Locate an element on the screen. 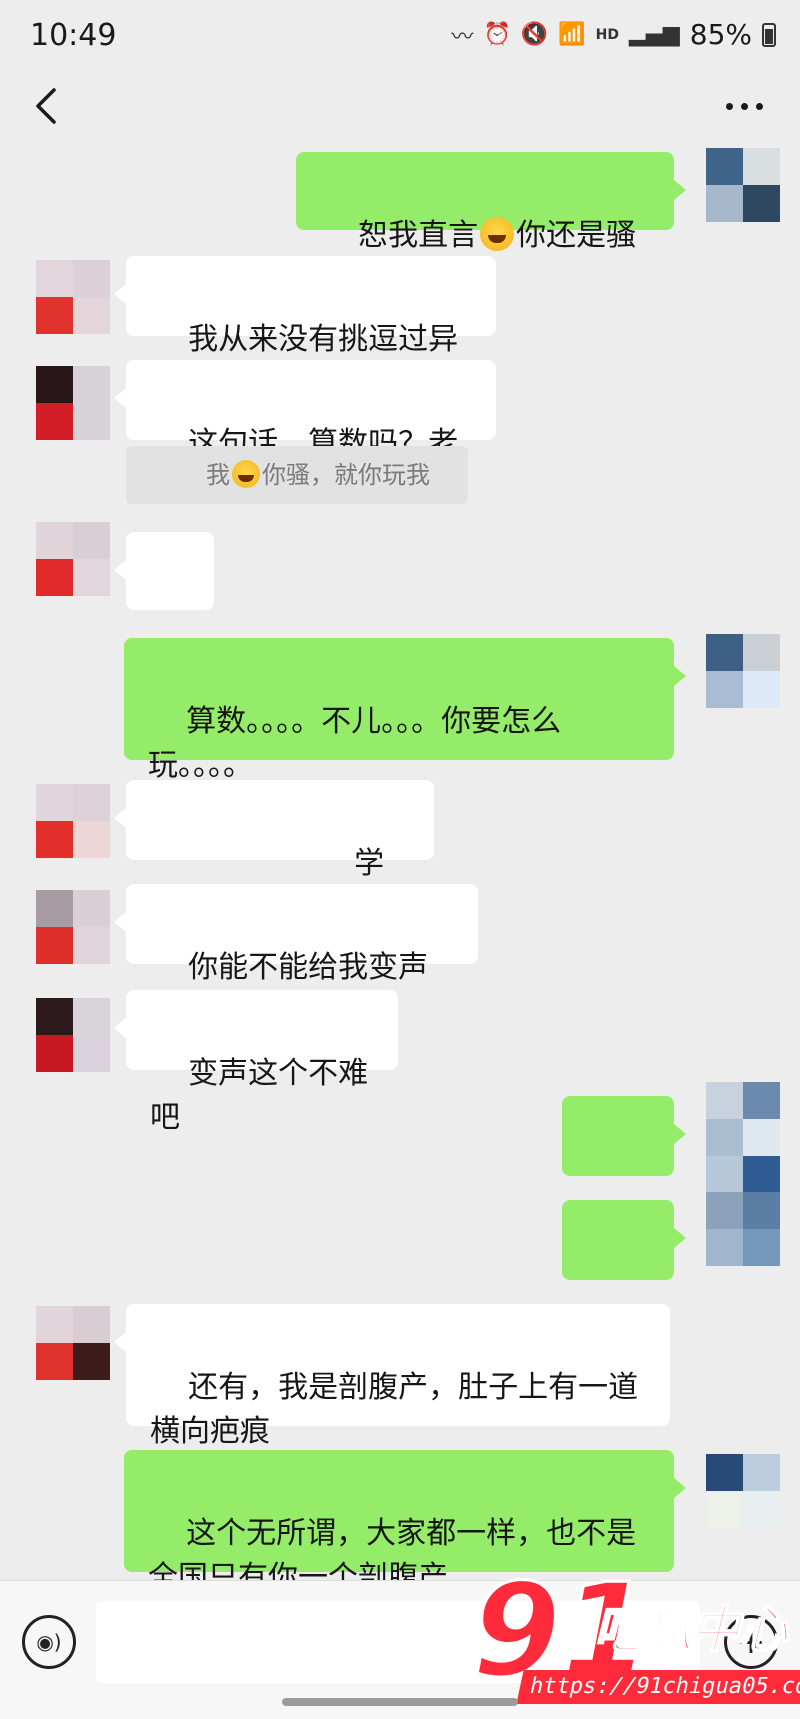  network-label: HD is located at coordinates (607, 34).